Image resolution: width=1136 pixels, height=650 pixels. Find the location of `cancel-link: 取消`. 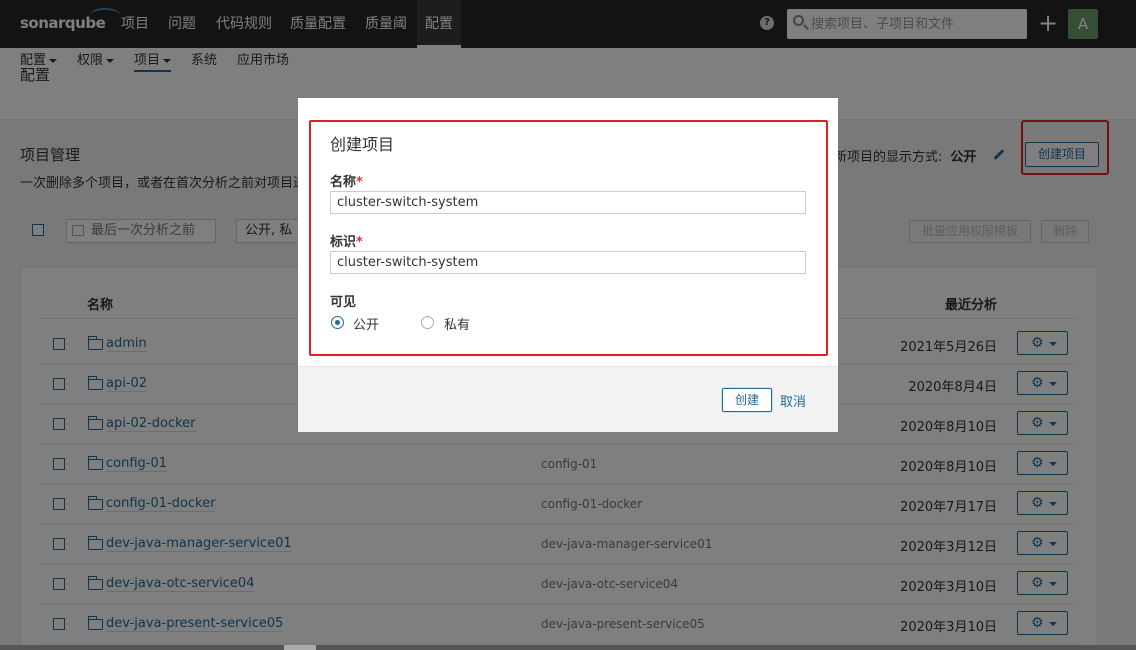

cancel-link: 取消 is located at coordinates (793, 400).